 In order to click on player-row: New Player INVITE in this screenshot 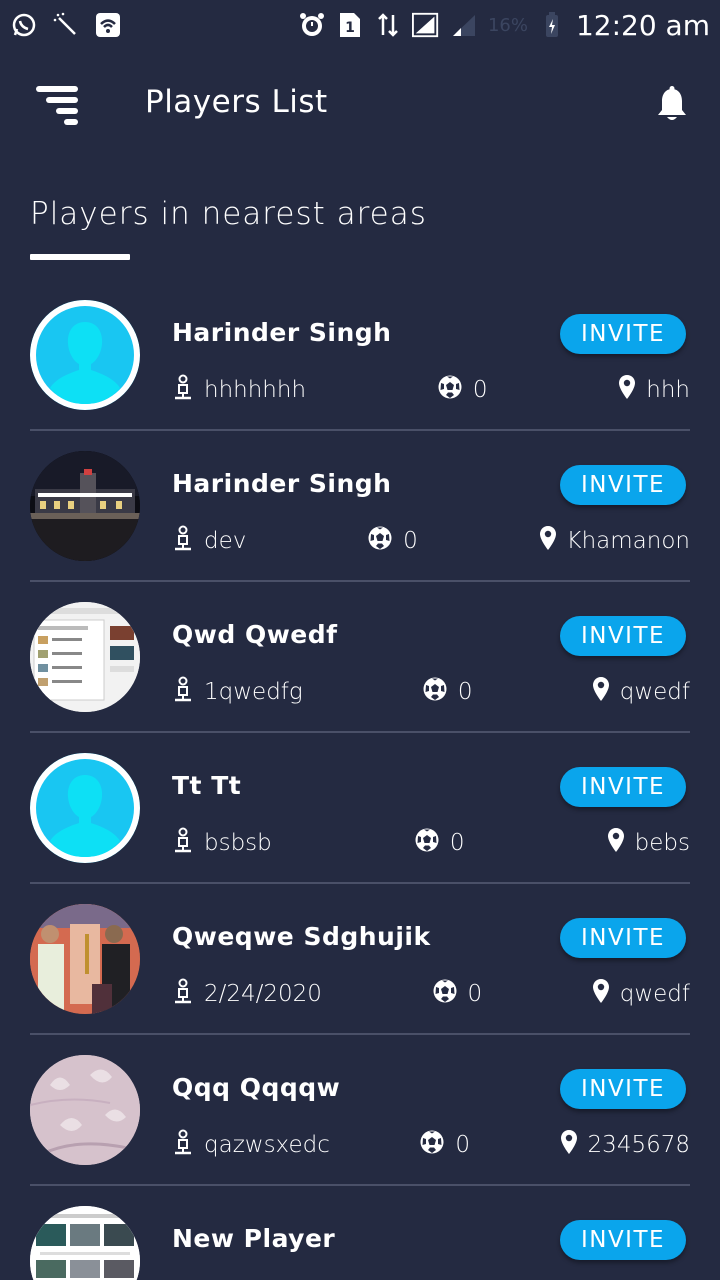, I will do `click(360, 1233)`.